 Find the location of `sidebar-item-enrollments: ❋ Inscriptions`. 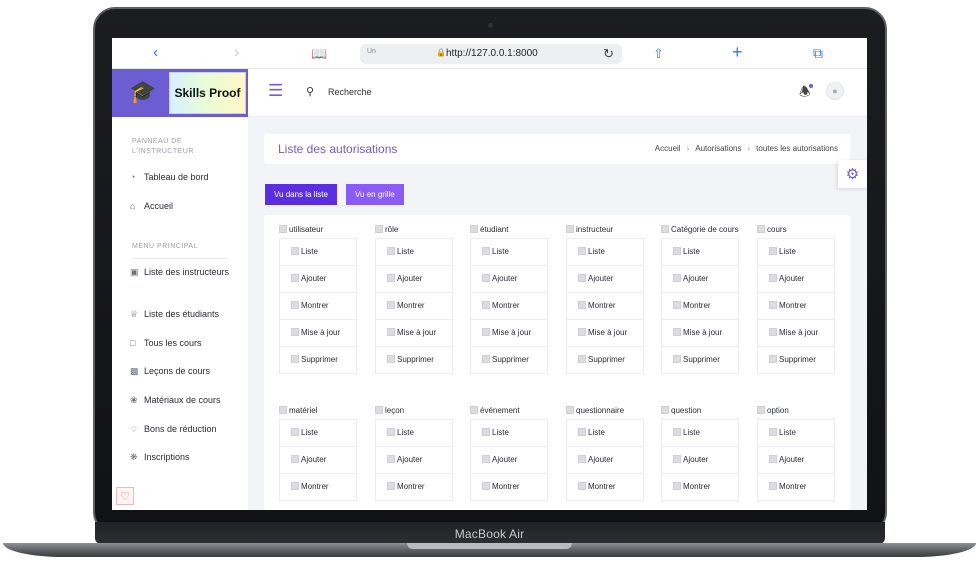

sidebar-item-enrollments: ❋ Inscriptions is located at coordinates (186, 457).